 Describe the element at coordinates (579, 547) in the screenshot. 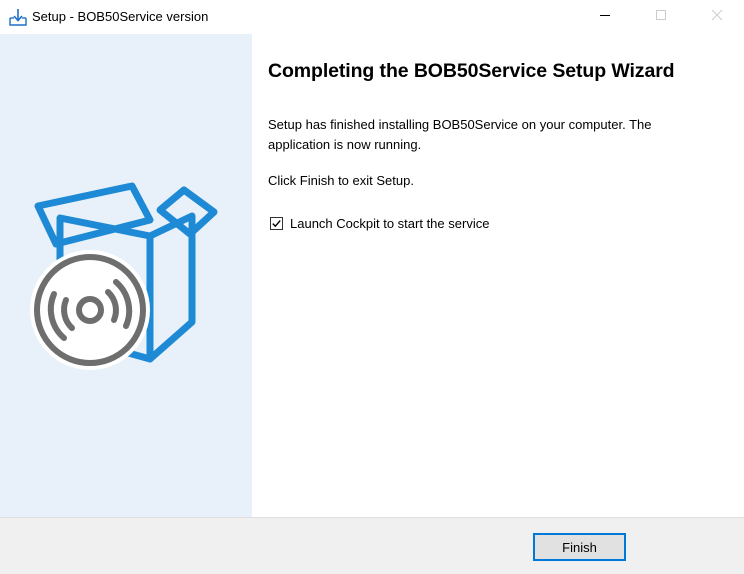

I see `finish-button: Finish` at that location.